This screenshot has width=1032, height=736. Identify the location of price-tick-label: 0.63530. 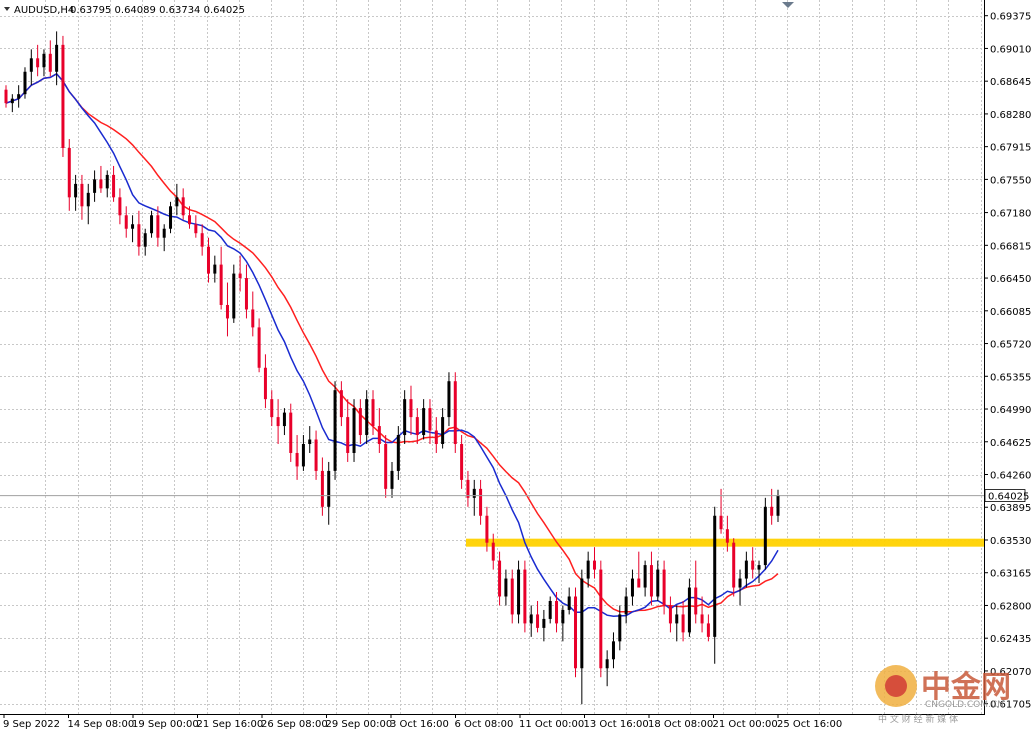
(1010, 541).